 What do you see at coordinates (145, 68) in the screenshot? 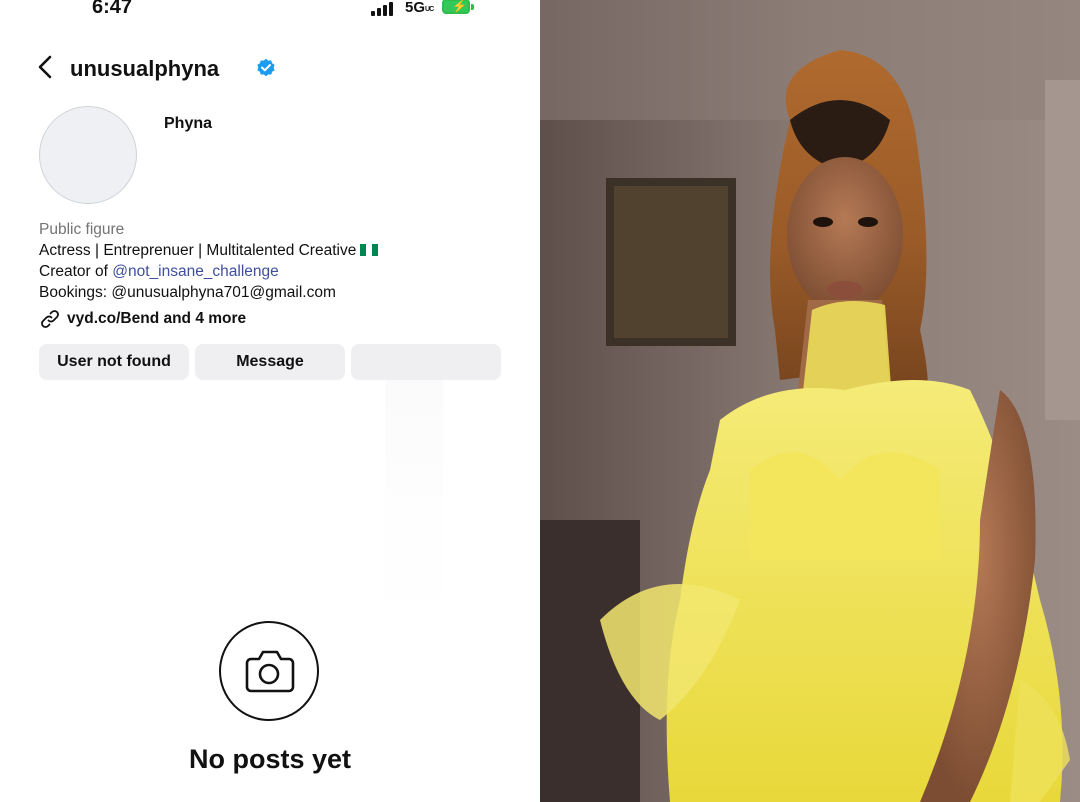
I see `profile-username: unusualphyna` at bounding box center [145, 68].